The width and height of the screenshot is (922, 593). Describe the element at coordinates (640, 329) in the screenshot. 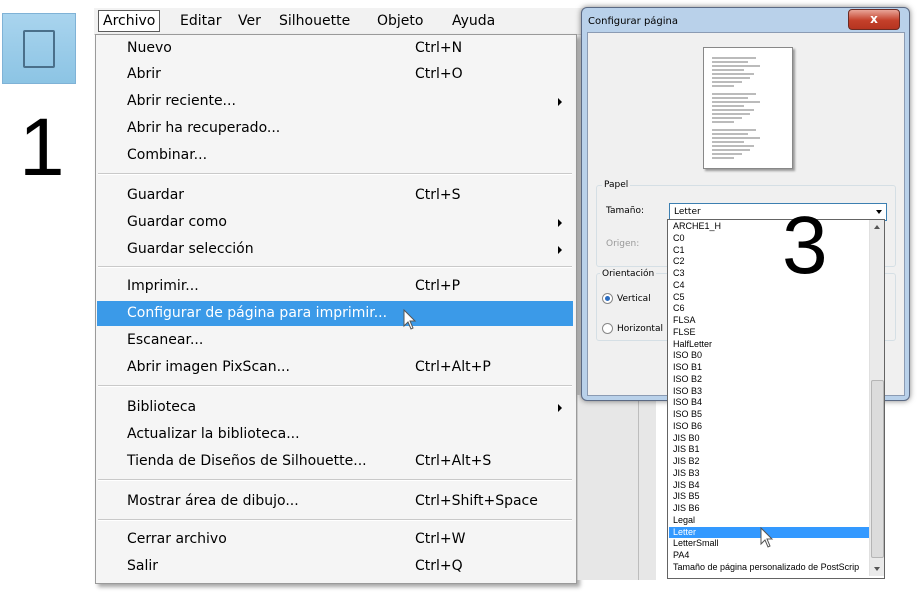

I see `horizontal-label: Horizontal` at that location.